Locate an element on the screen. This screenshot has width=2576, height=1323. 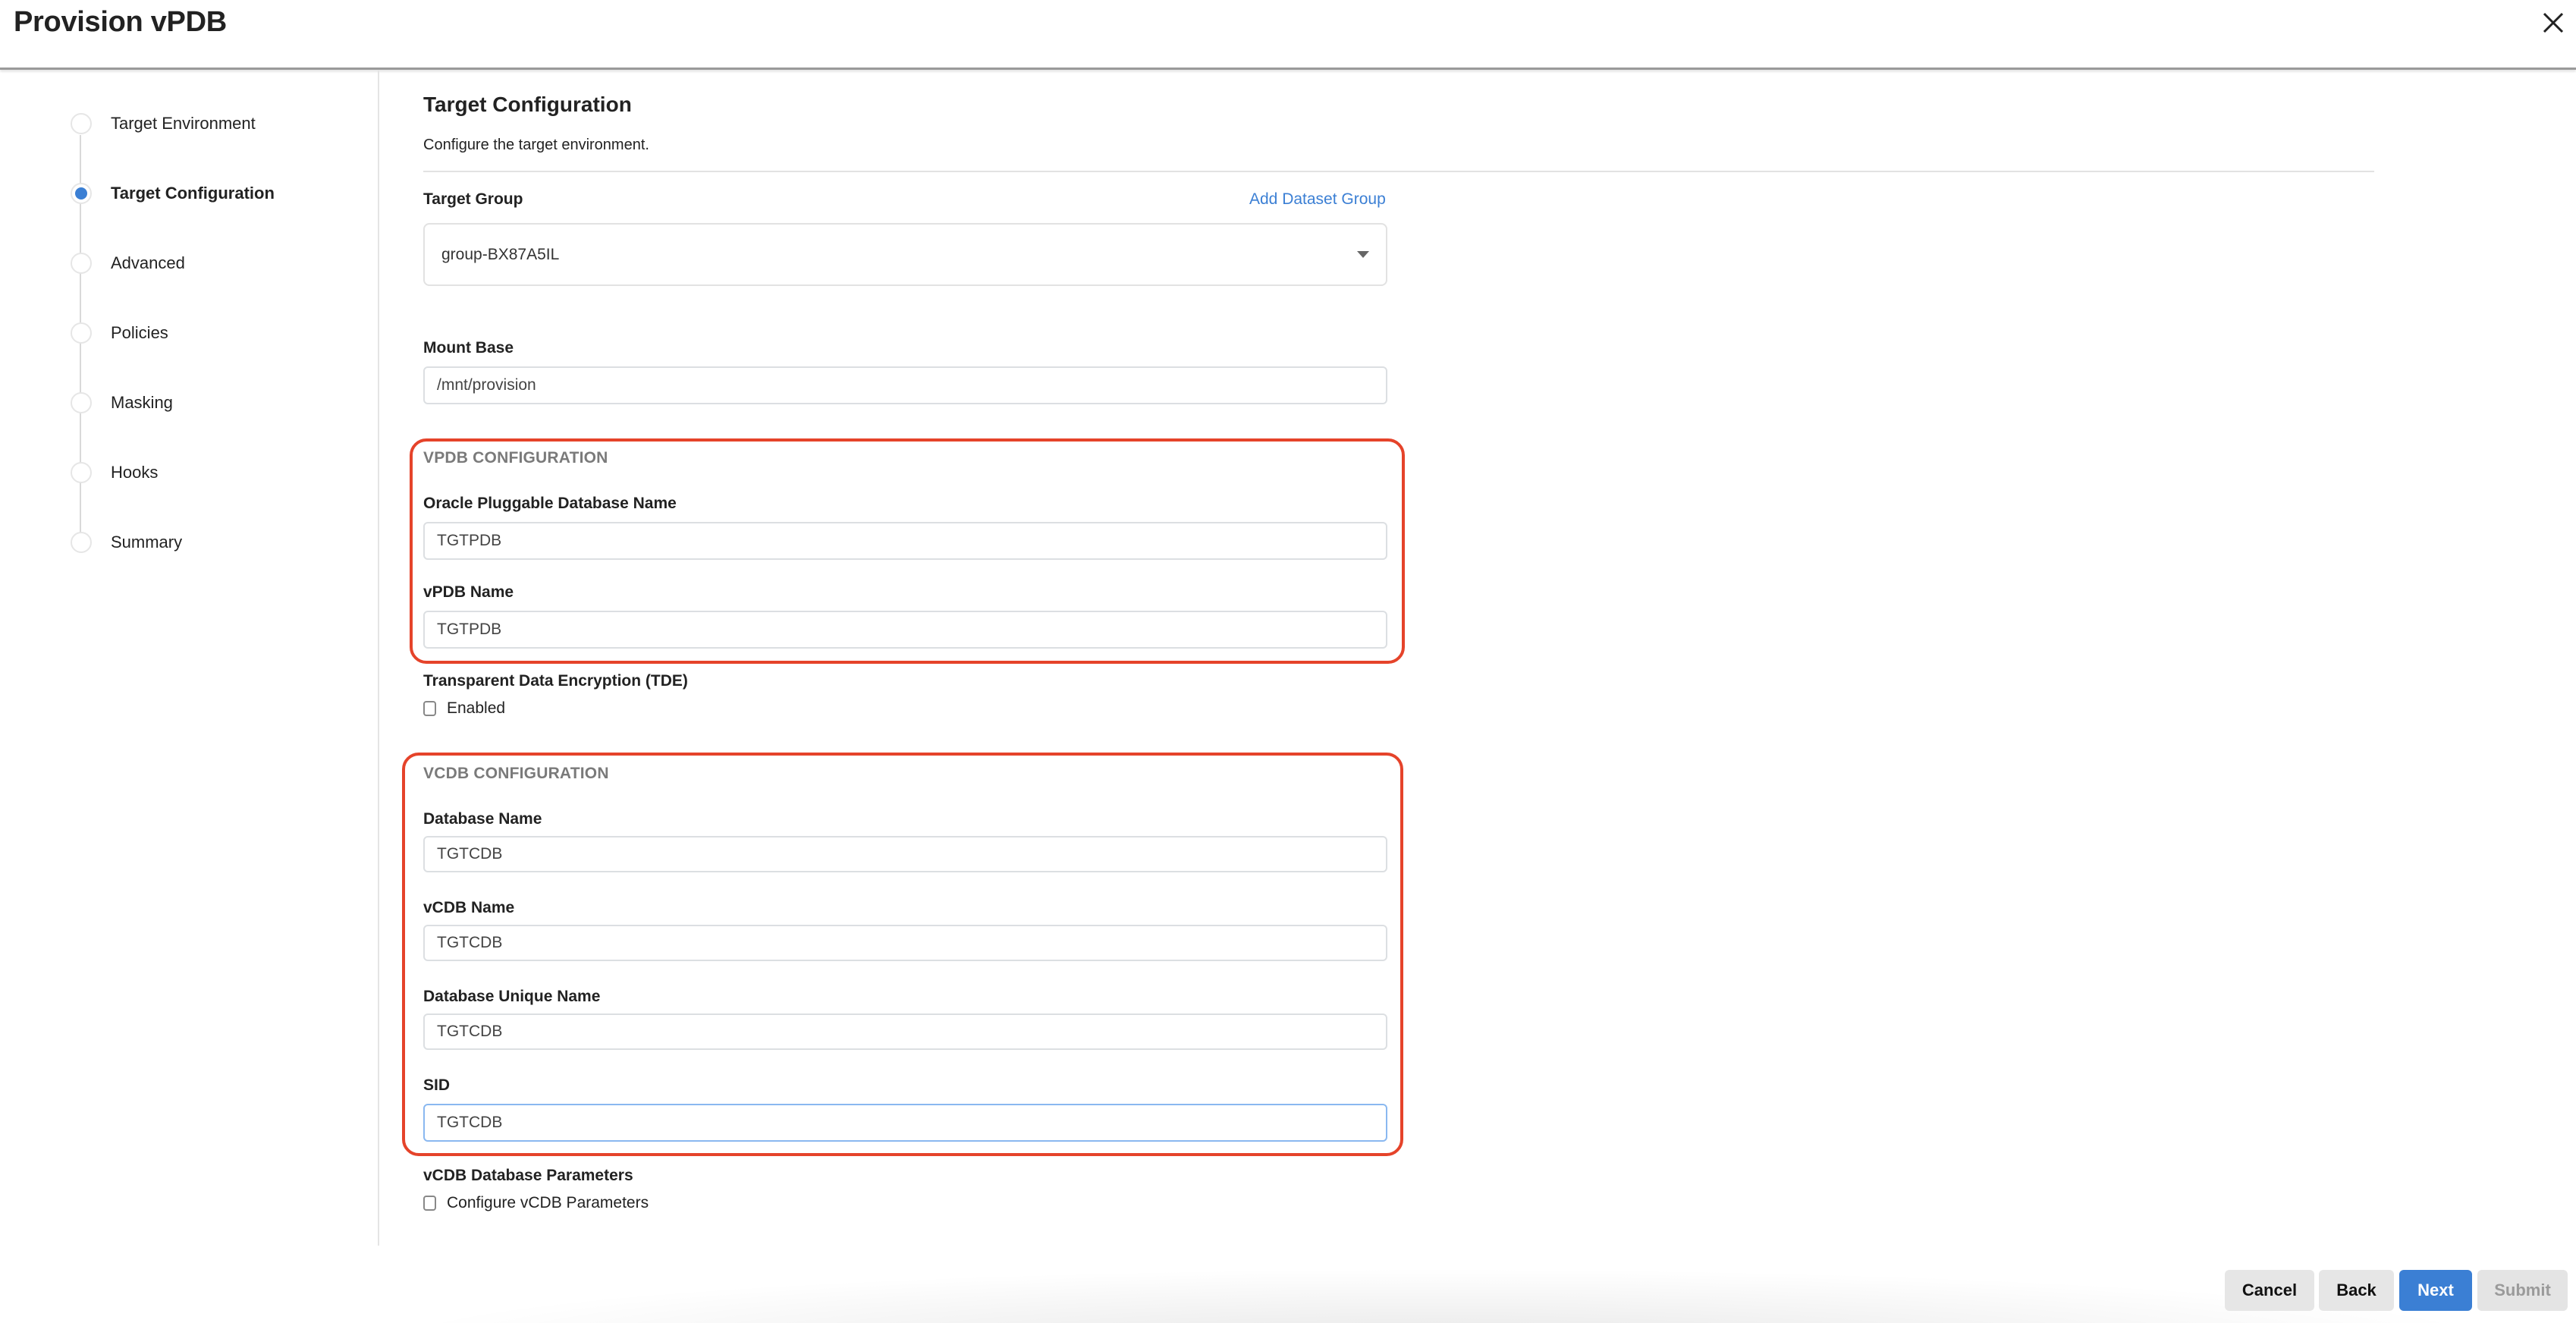
vcdb-database-parameters-label: vCDB Database Parameters is located at coordinates (528, 1175).